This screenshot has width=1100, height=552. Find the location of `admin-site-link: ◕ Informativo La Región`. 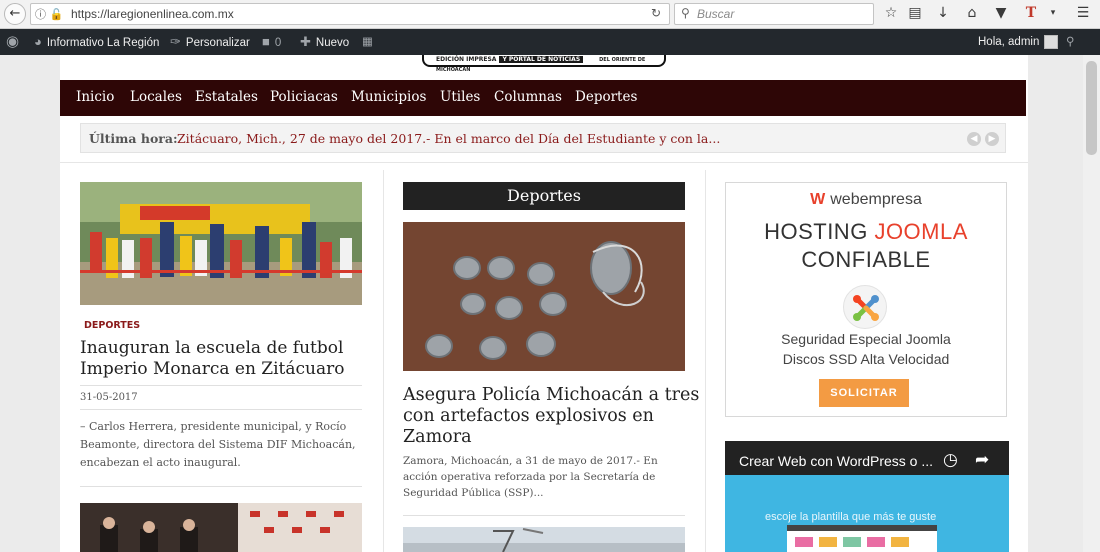

admin-site-link: ◕ Informativo La Región is located at coordinates (96, 42).